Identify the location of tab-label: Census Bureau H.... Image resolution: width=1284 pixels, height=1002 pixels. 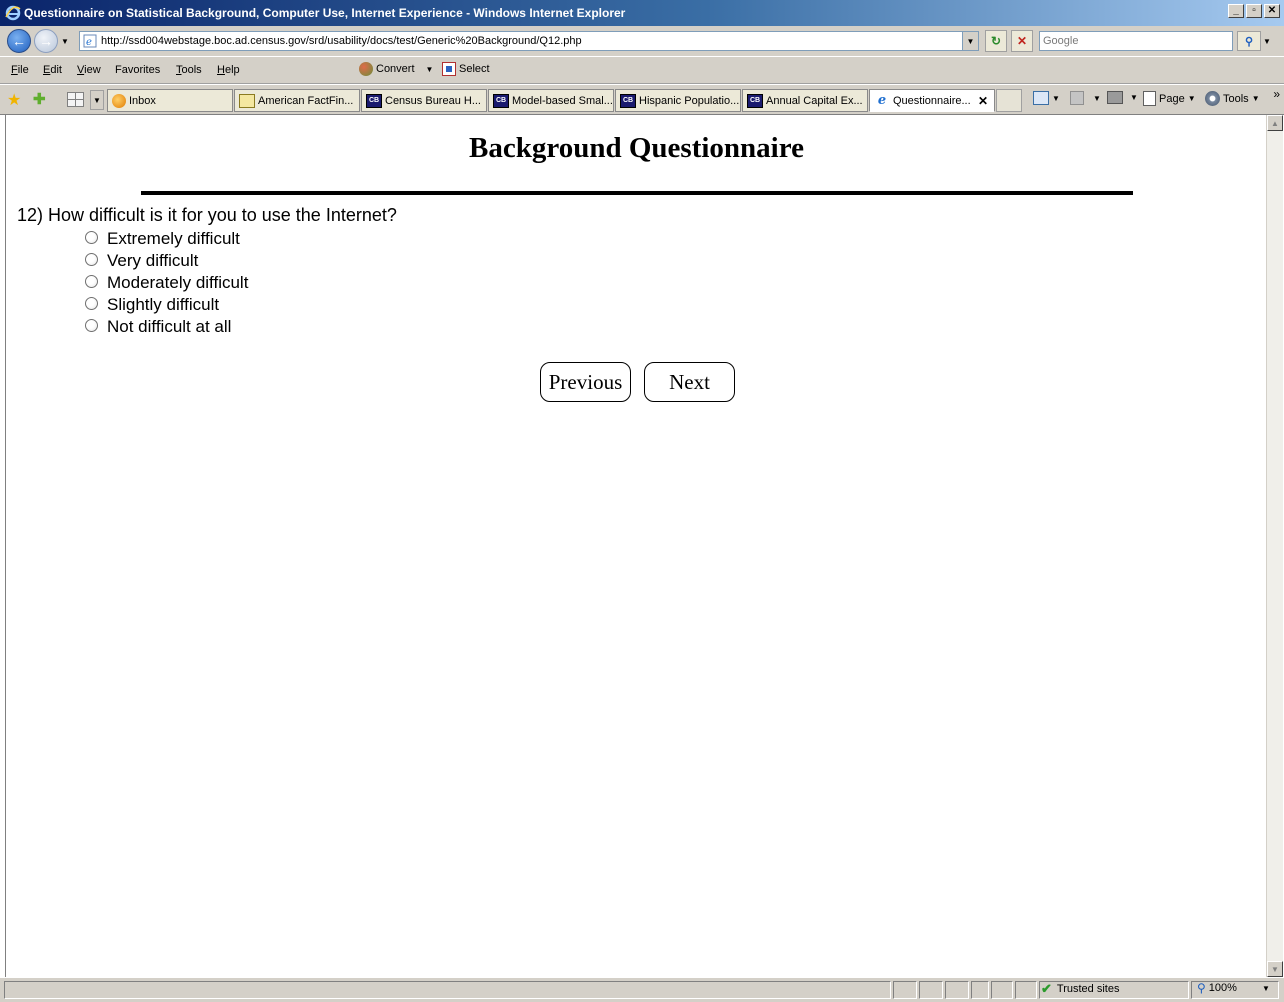
(433, 100).